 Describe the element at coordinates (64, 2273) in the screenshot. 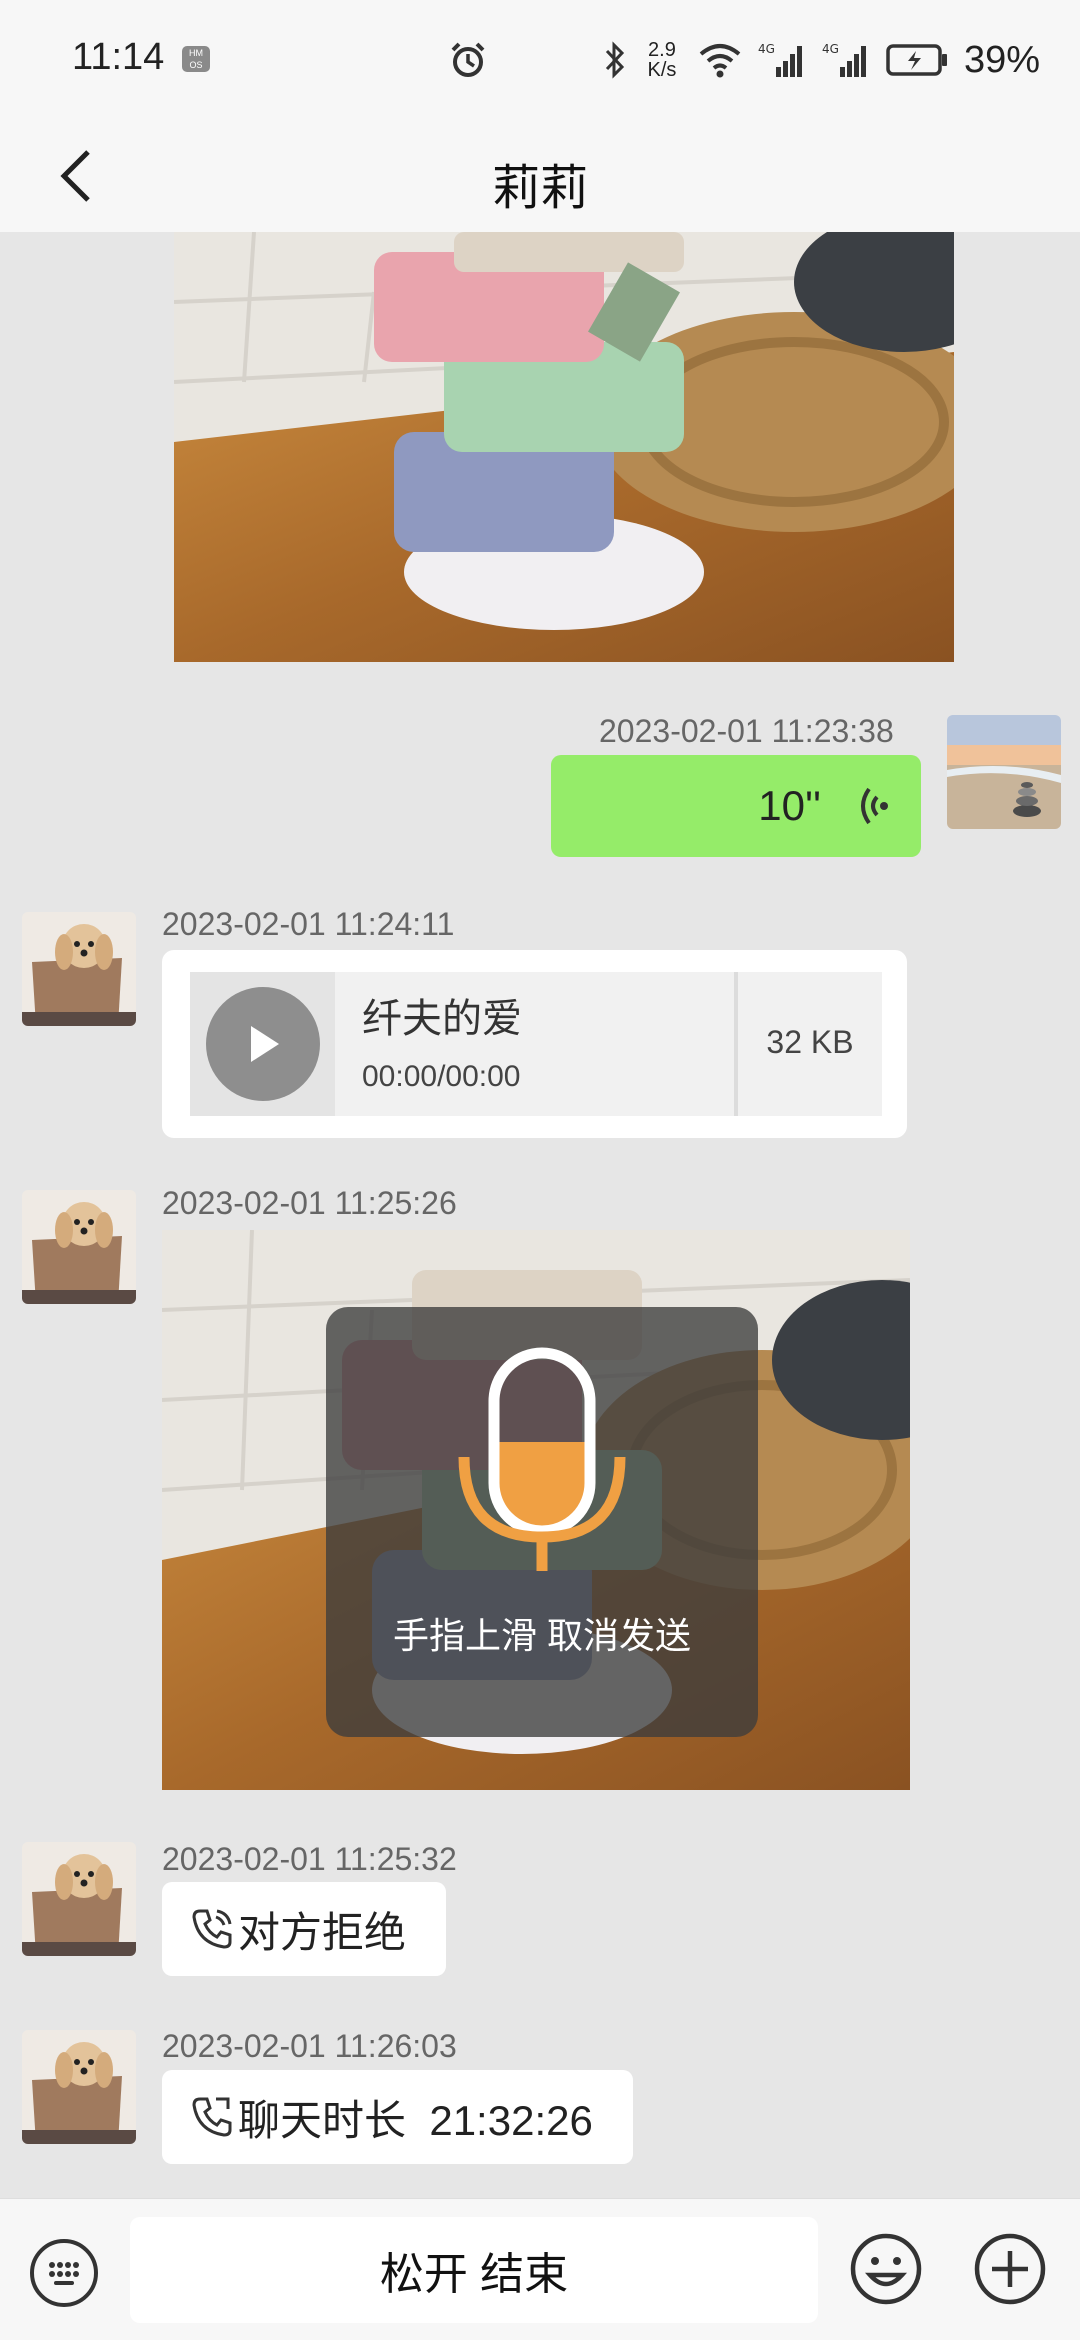

I see `keyboard-icon` at that location.